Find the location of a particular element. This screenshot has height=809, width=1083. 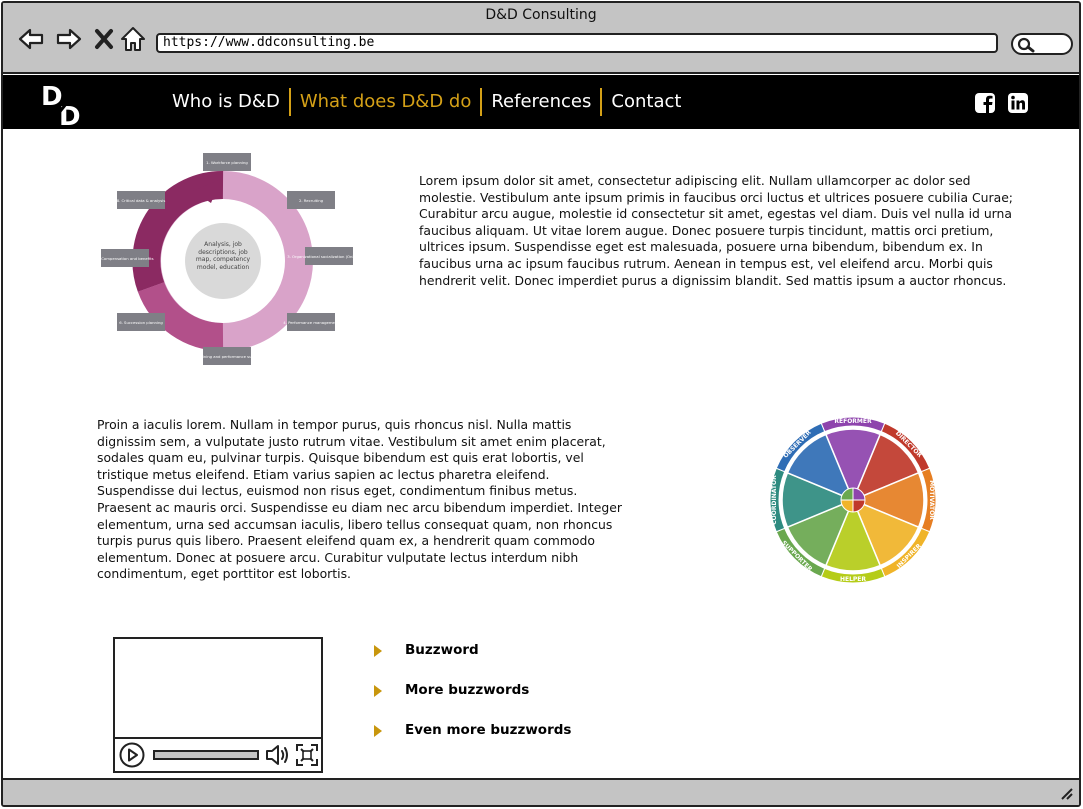

back-button is located at coordinates (31, 39).